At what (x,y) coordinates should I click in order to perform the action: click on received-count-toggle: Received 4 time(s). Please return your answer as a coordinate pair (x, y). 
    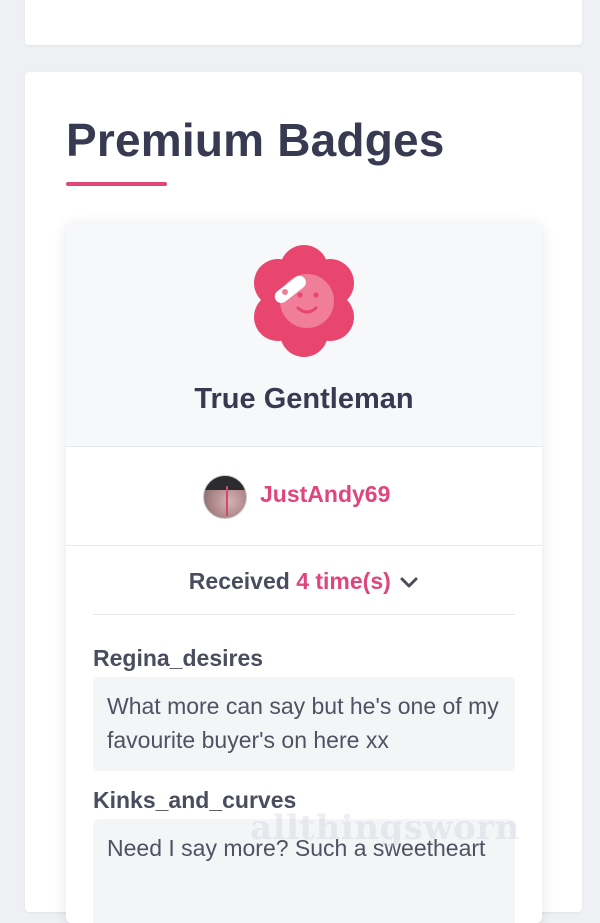
    Looking at the image, I should click on (304, 580).